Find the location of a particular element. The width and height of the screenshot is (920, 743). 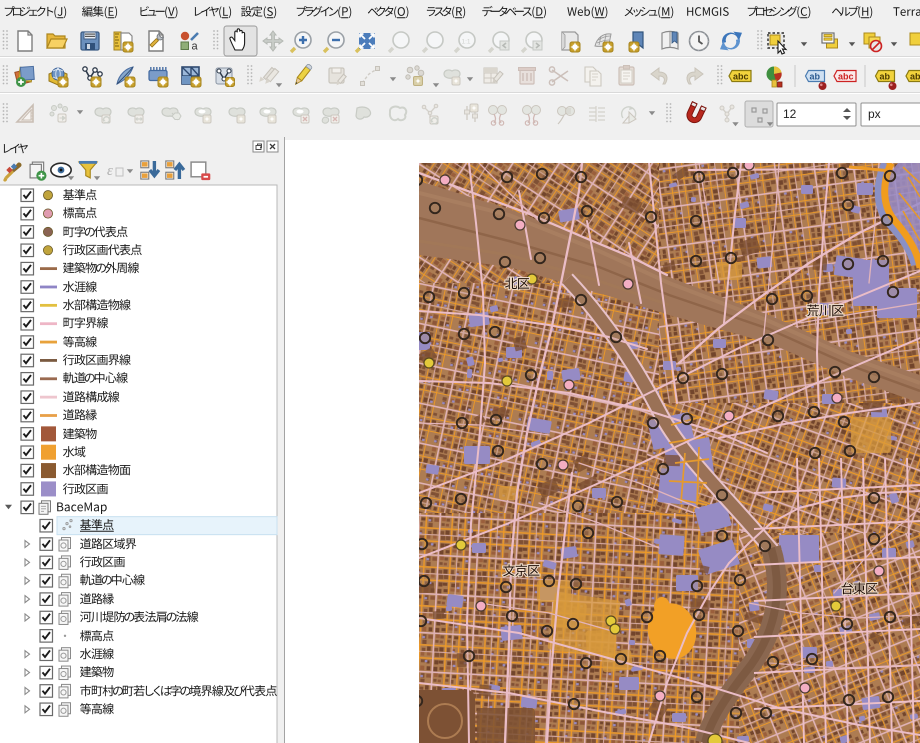

svg-text: 12 is located at coordinates (790, 114).